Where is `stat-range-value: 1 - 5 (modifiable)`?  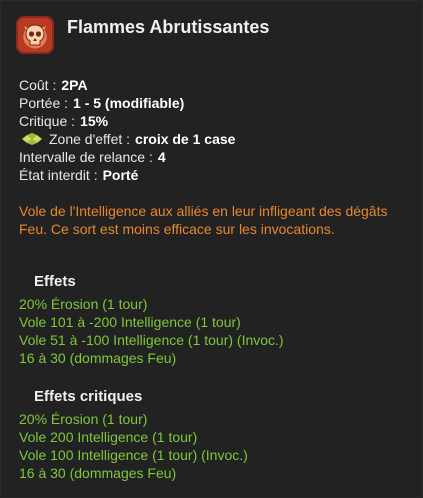 stat-range-value: 1 - 5 (modifiable) is located at coordinates (129, 103).